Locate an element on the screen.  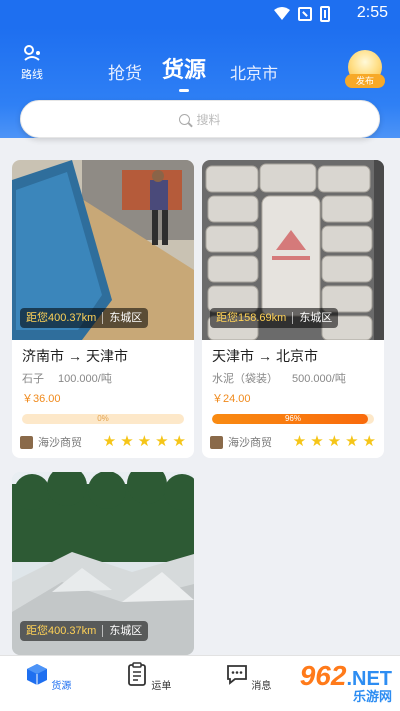
header-tabs: 抢货 货源 北京市 is located at coordinates (193, 68).